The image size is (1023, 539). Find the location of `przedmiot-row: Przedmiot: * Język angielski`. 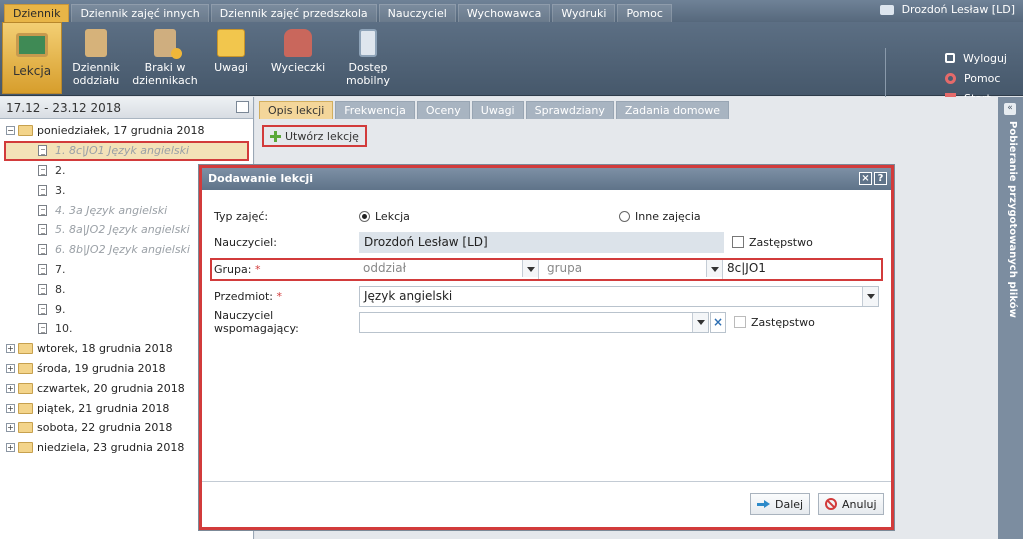

przedmiot-row: Przedmiot: * Język angielski is located at coordinates (546, 296).